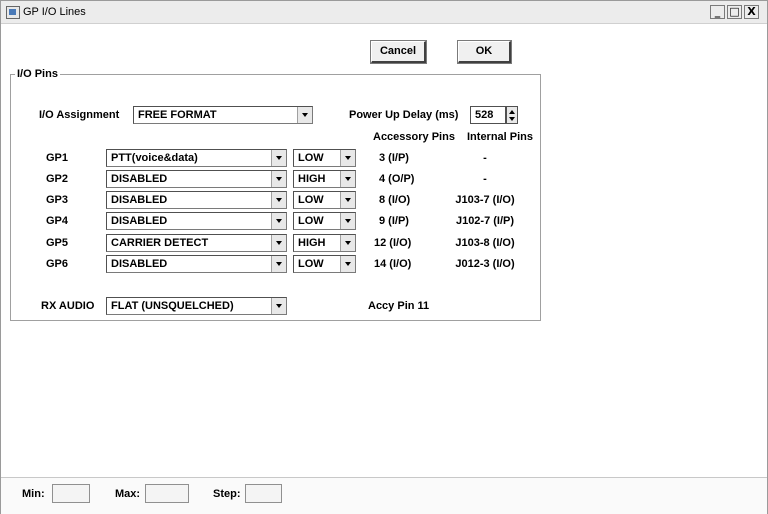  Describe the element at coordinates (227, 494) in the screenshot. I see `step-label: Step:` at that location.